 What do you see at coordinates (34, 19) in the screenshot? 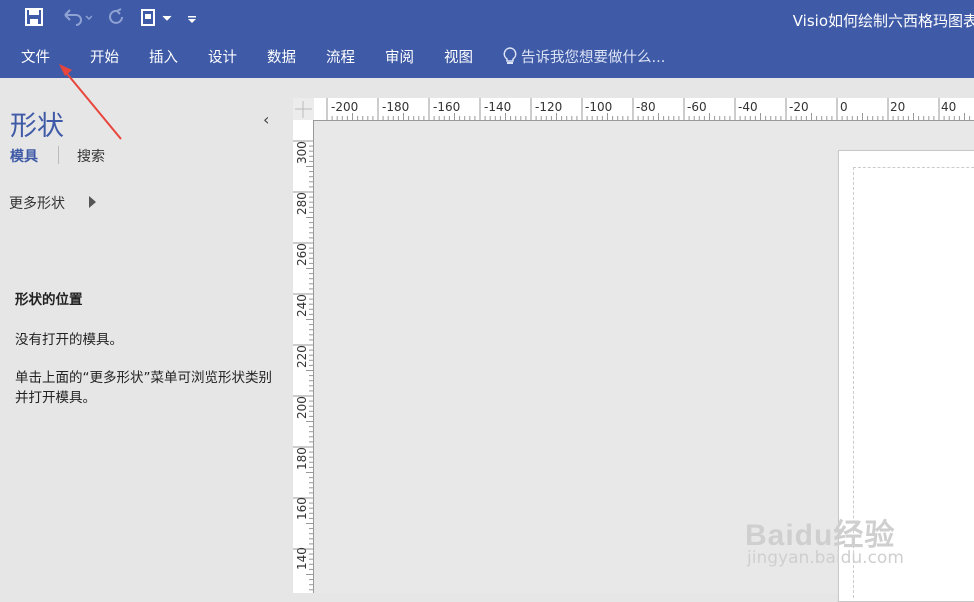
I see `save-icon` at bounding box center [34, 19].